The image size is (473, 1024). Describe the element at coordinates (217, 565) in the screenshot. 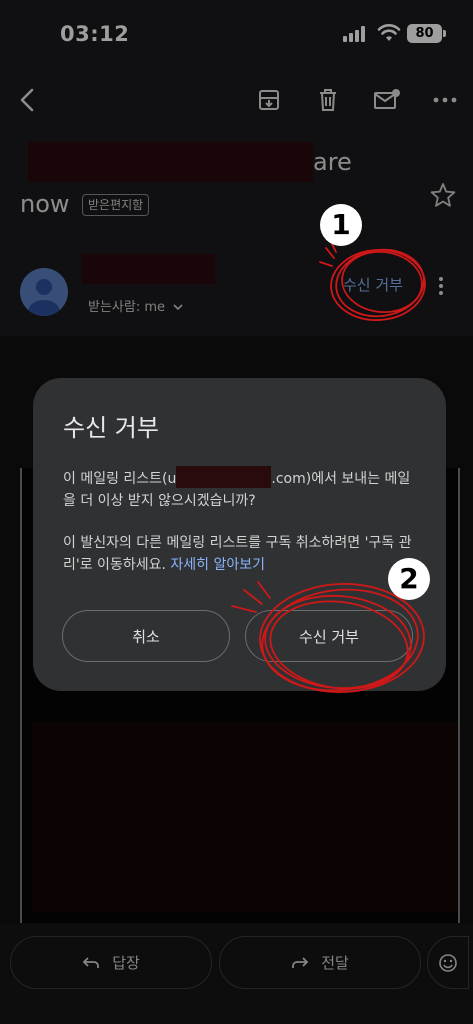

I see `learn-more-link: 자세히 알아보기` at that location.